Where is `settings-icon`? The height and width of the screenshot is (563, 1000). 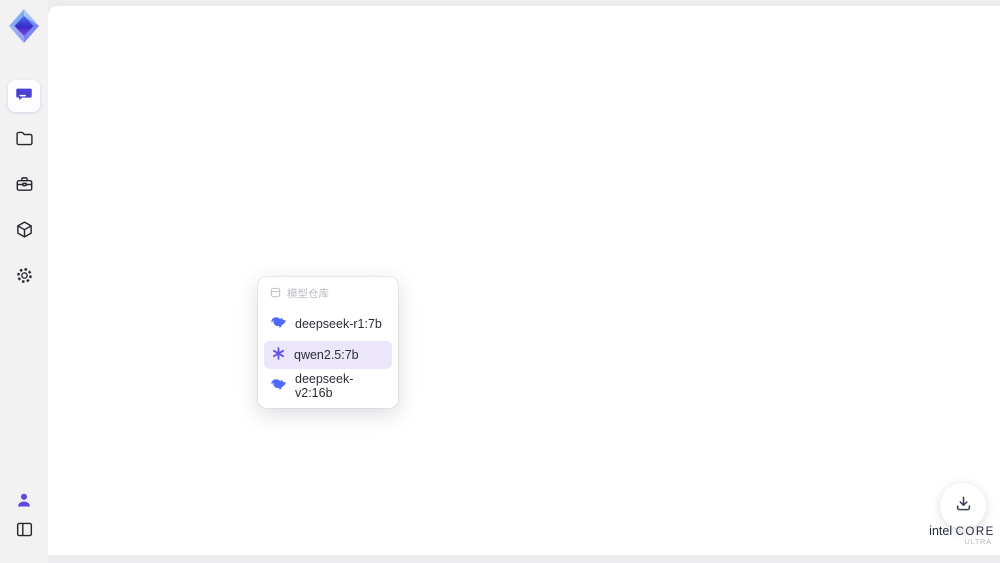
settings-icon is located at coordinates (24, 278).